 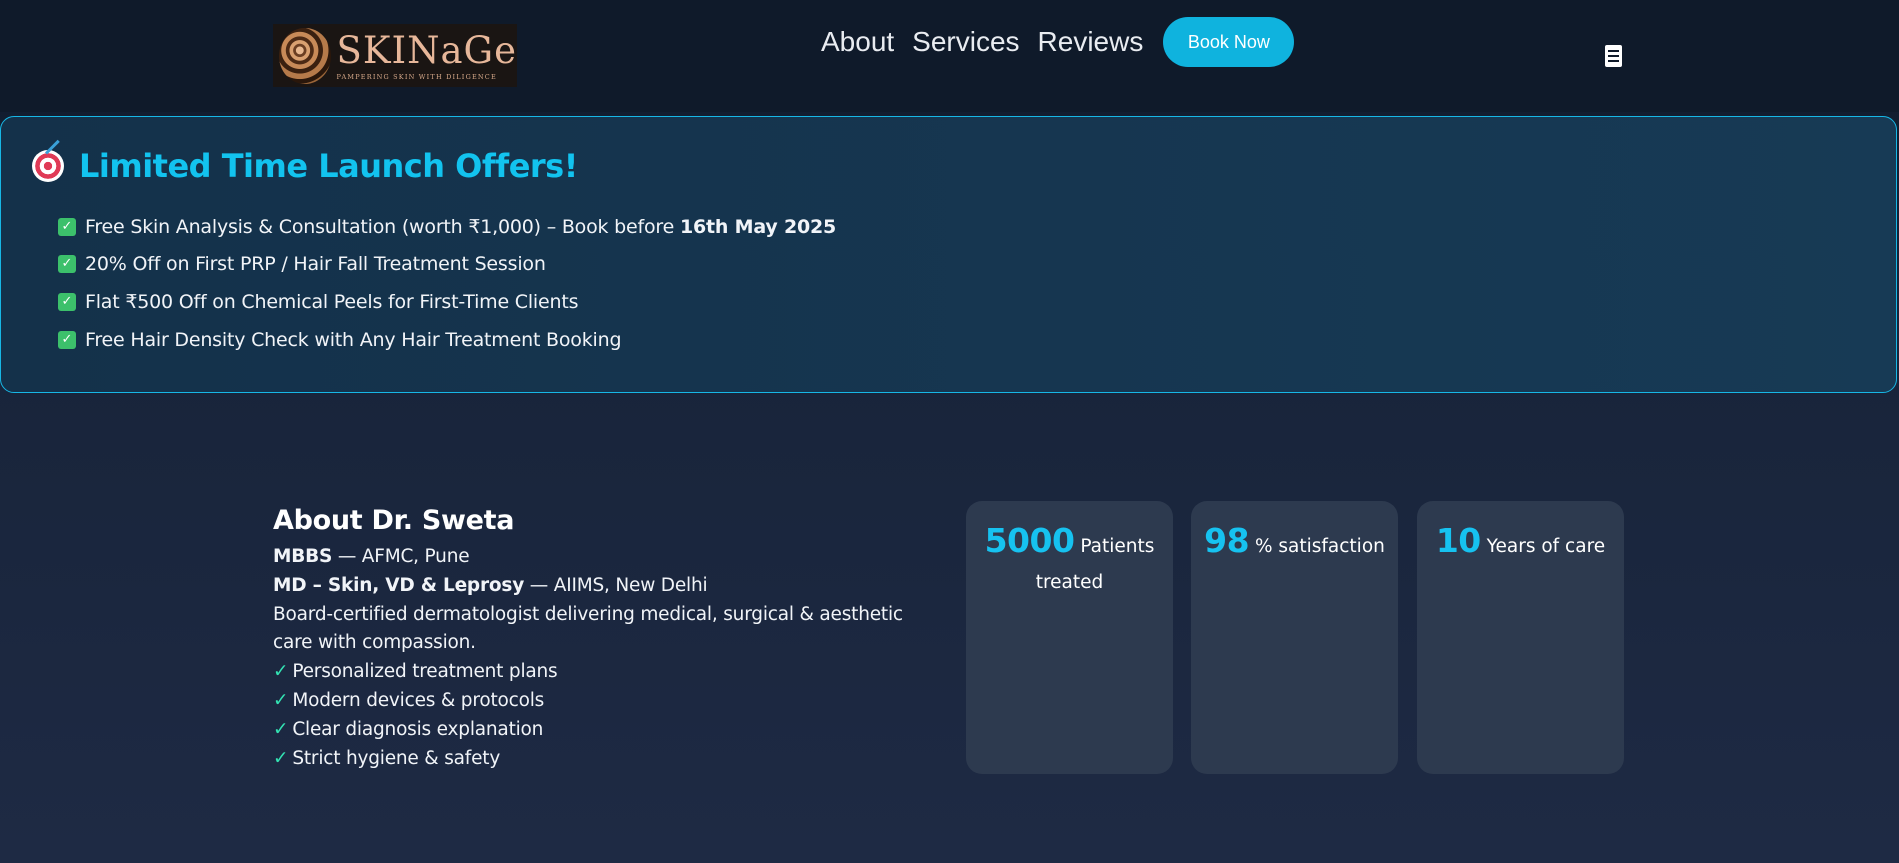 What do you see at coordinates (305, 55) in the screenshot?
I see `logo-emblem-icon` at bounding box center [305, 55].